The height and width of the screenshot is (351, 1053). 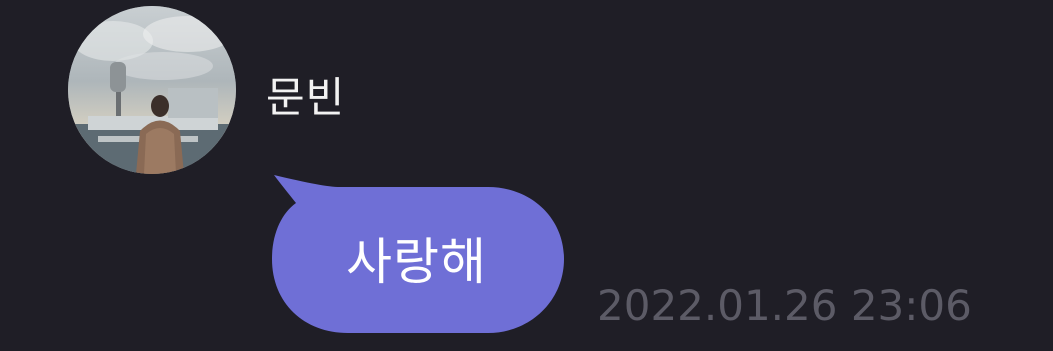 I want to click on profile-photo-icon, so click(x=152, y=90).